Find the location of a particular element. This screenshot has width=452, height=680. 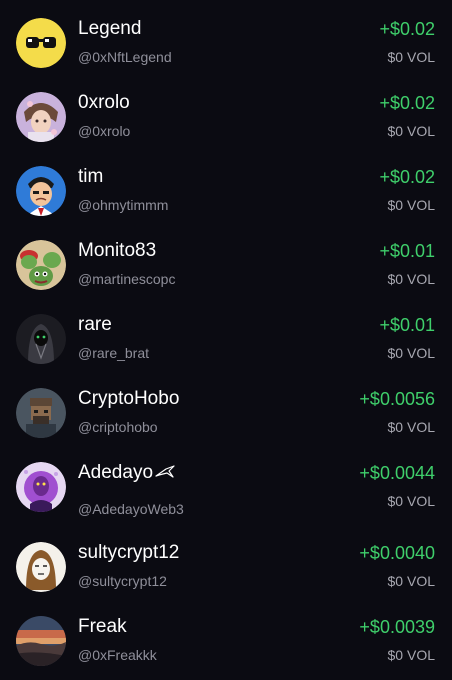

user-display-name: Monito83 is located at coordinates (117, 251).